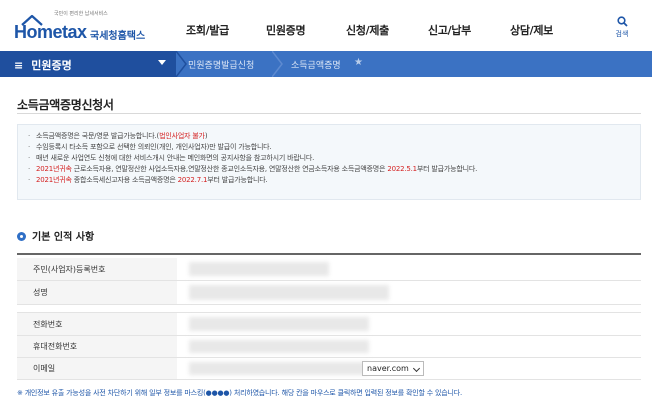  Describe the element at coordinates (279, 324) in the screenshot. I see `masked-phone-value` at that location.